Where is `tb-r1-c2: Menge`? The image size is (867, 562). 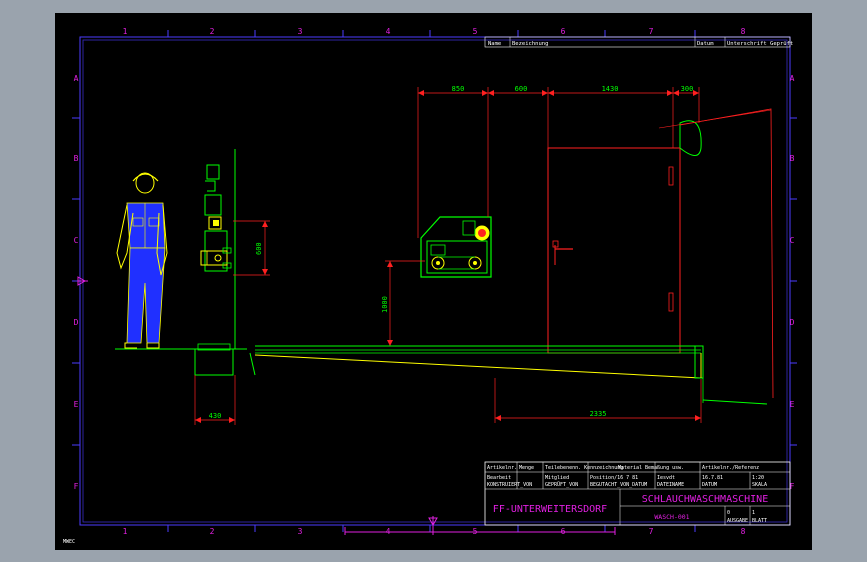
tb-r1-c2: Menge is located at coordinates (526, 468).